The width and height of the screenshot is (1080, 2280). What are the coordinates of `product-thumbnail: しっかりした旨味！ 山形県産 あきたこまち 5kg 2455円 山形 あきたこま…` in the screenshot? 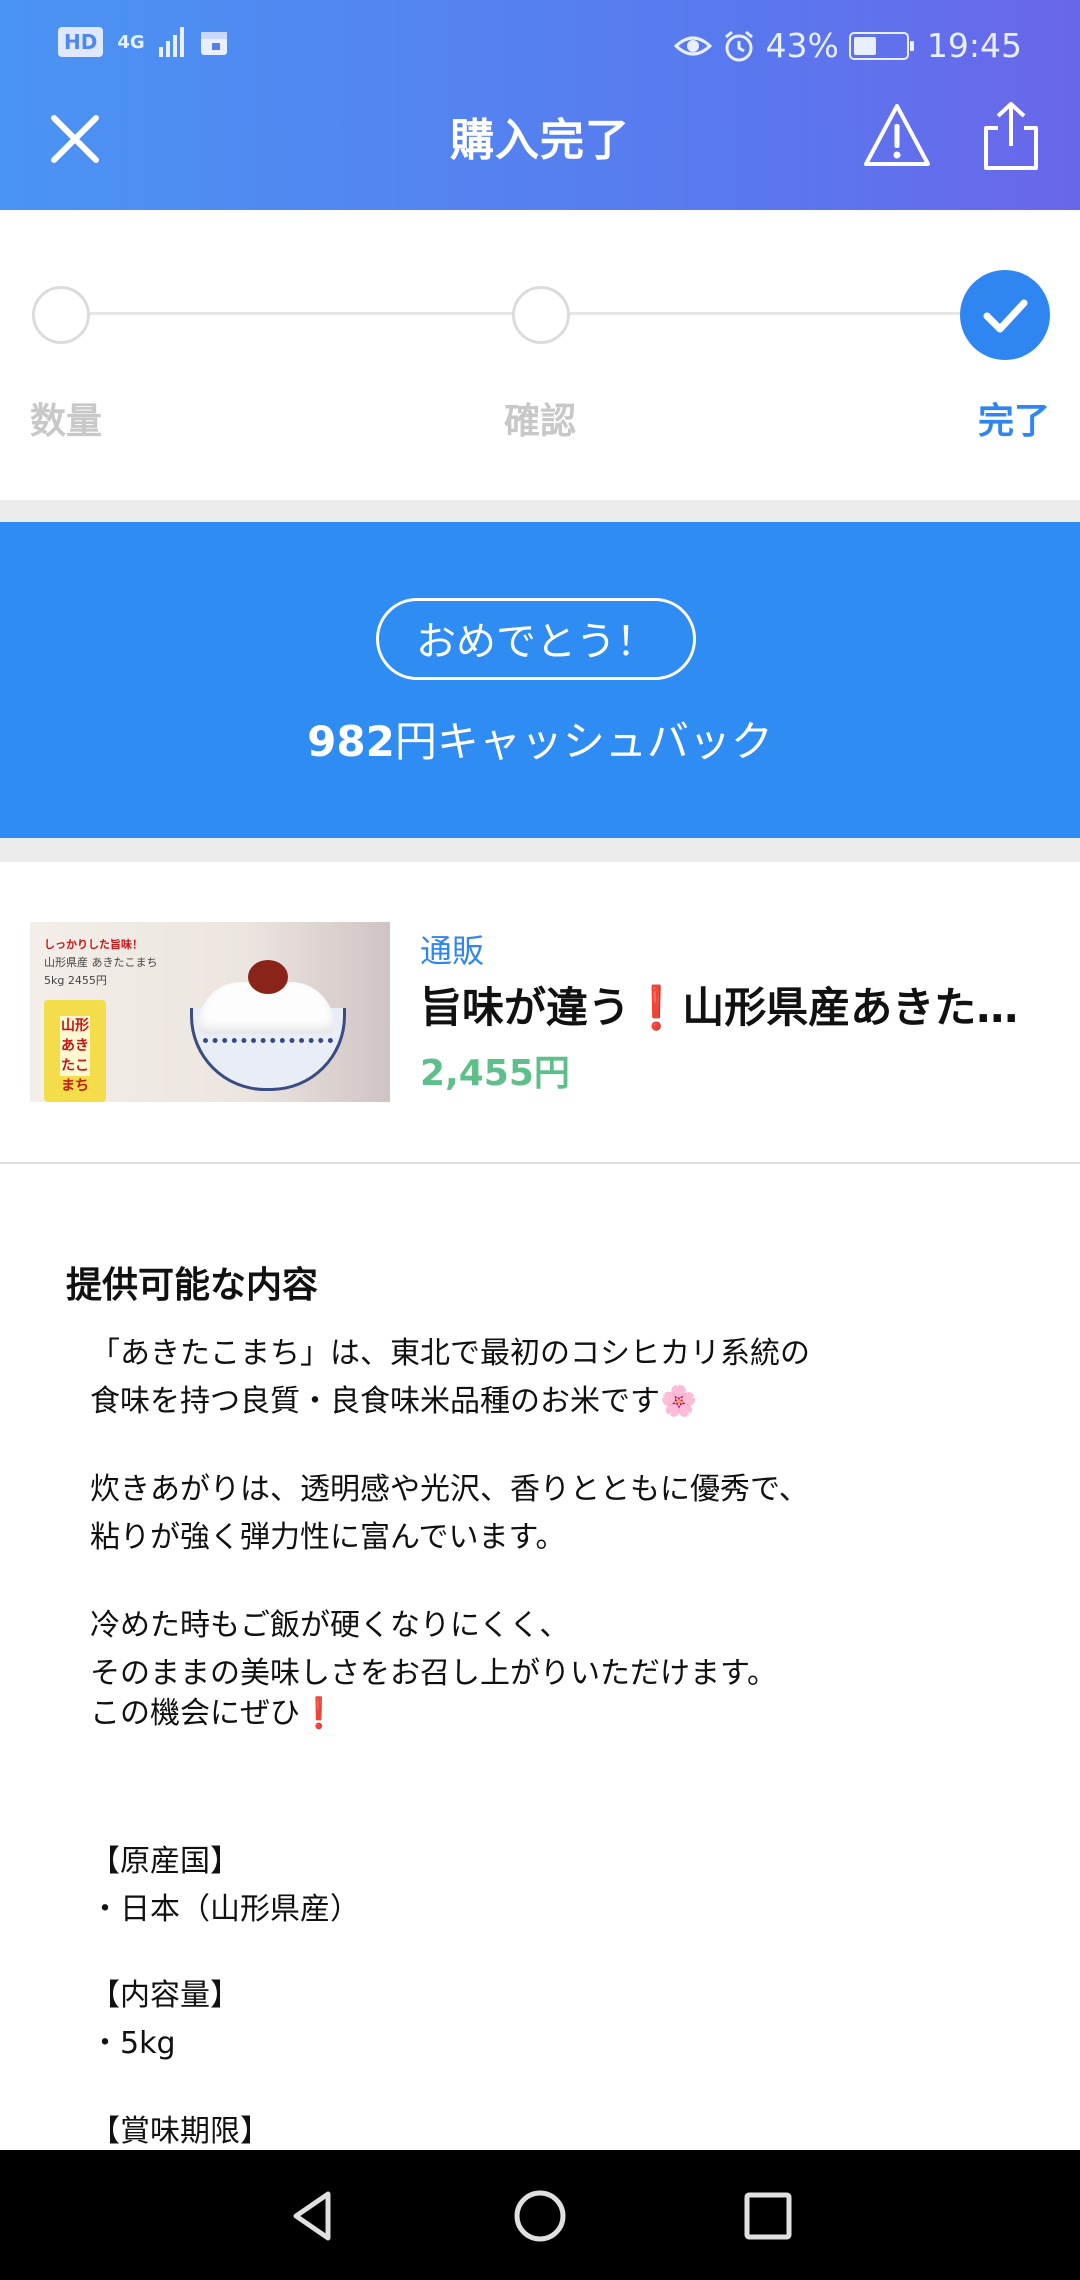 It's located at (210, 1012).